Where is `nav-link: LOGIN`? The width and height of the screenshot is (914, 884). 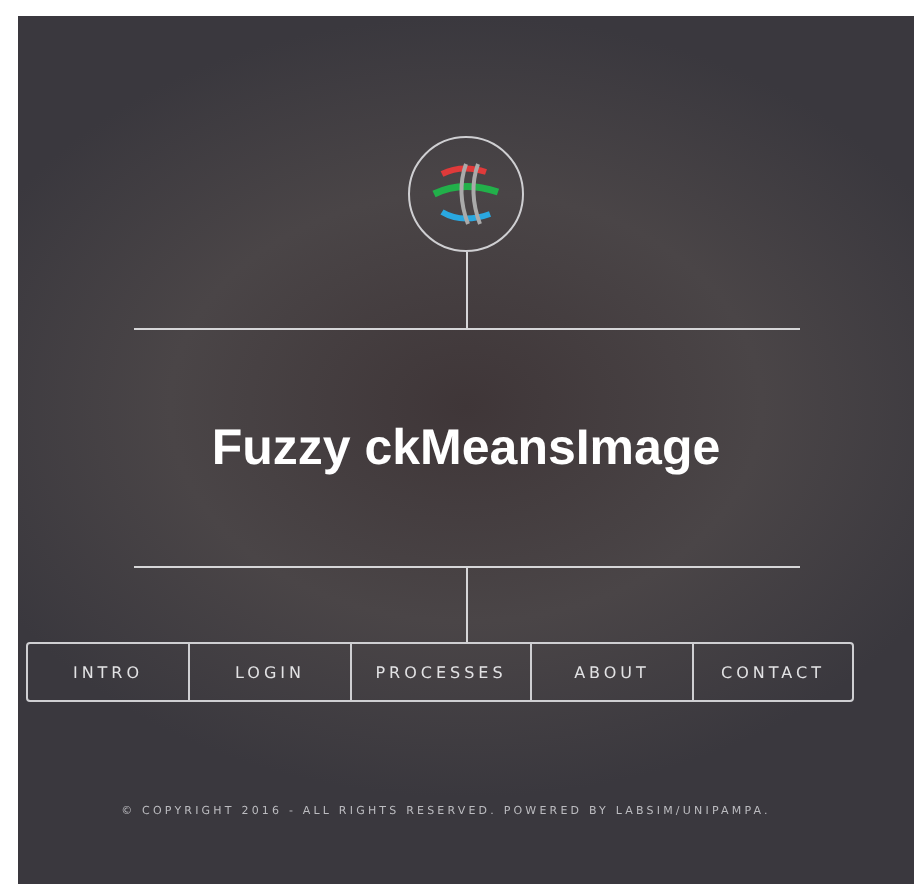
nav-link: LOGIN is located at coordinates (269, 672).